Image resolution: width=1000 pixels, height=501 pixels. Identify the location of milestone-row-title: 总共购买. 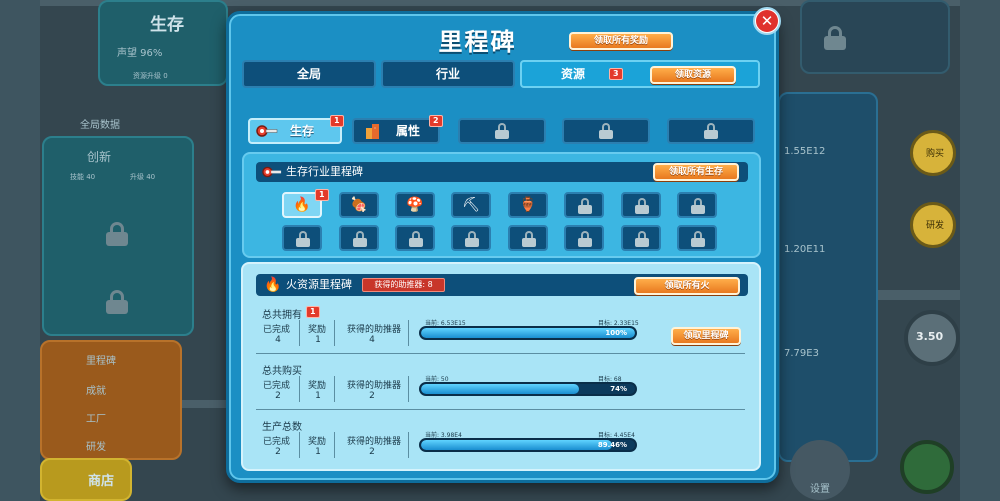
(282, 371).